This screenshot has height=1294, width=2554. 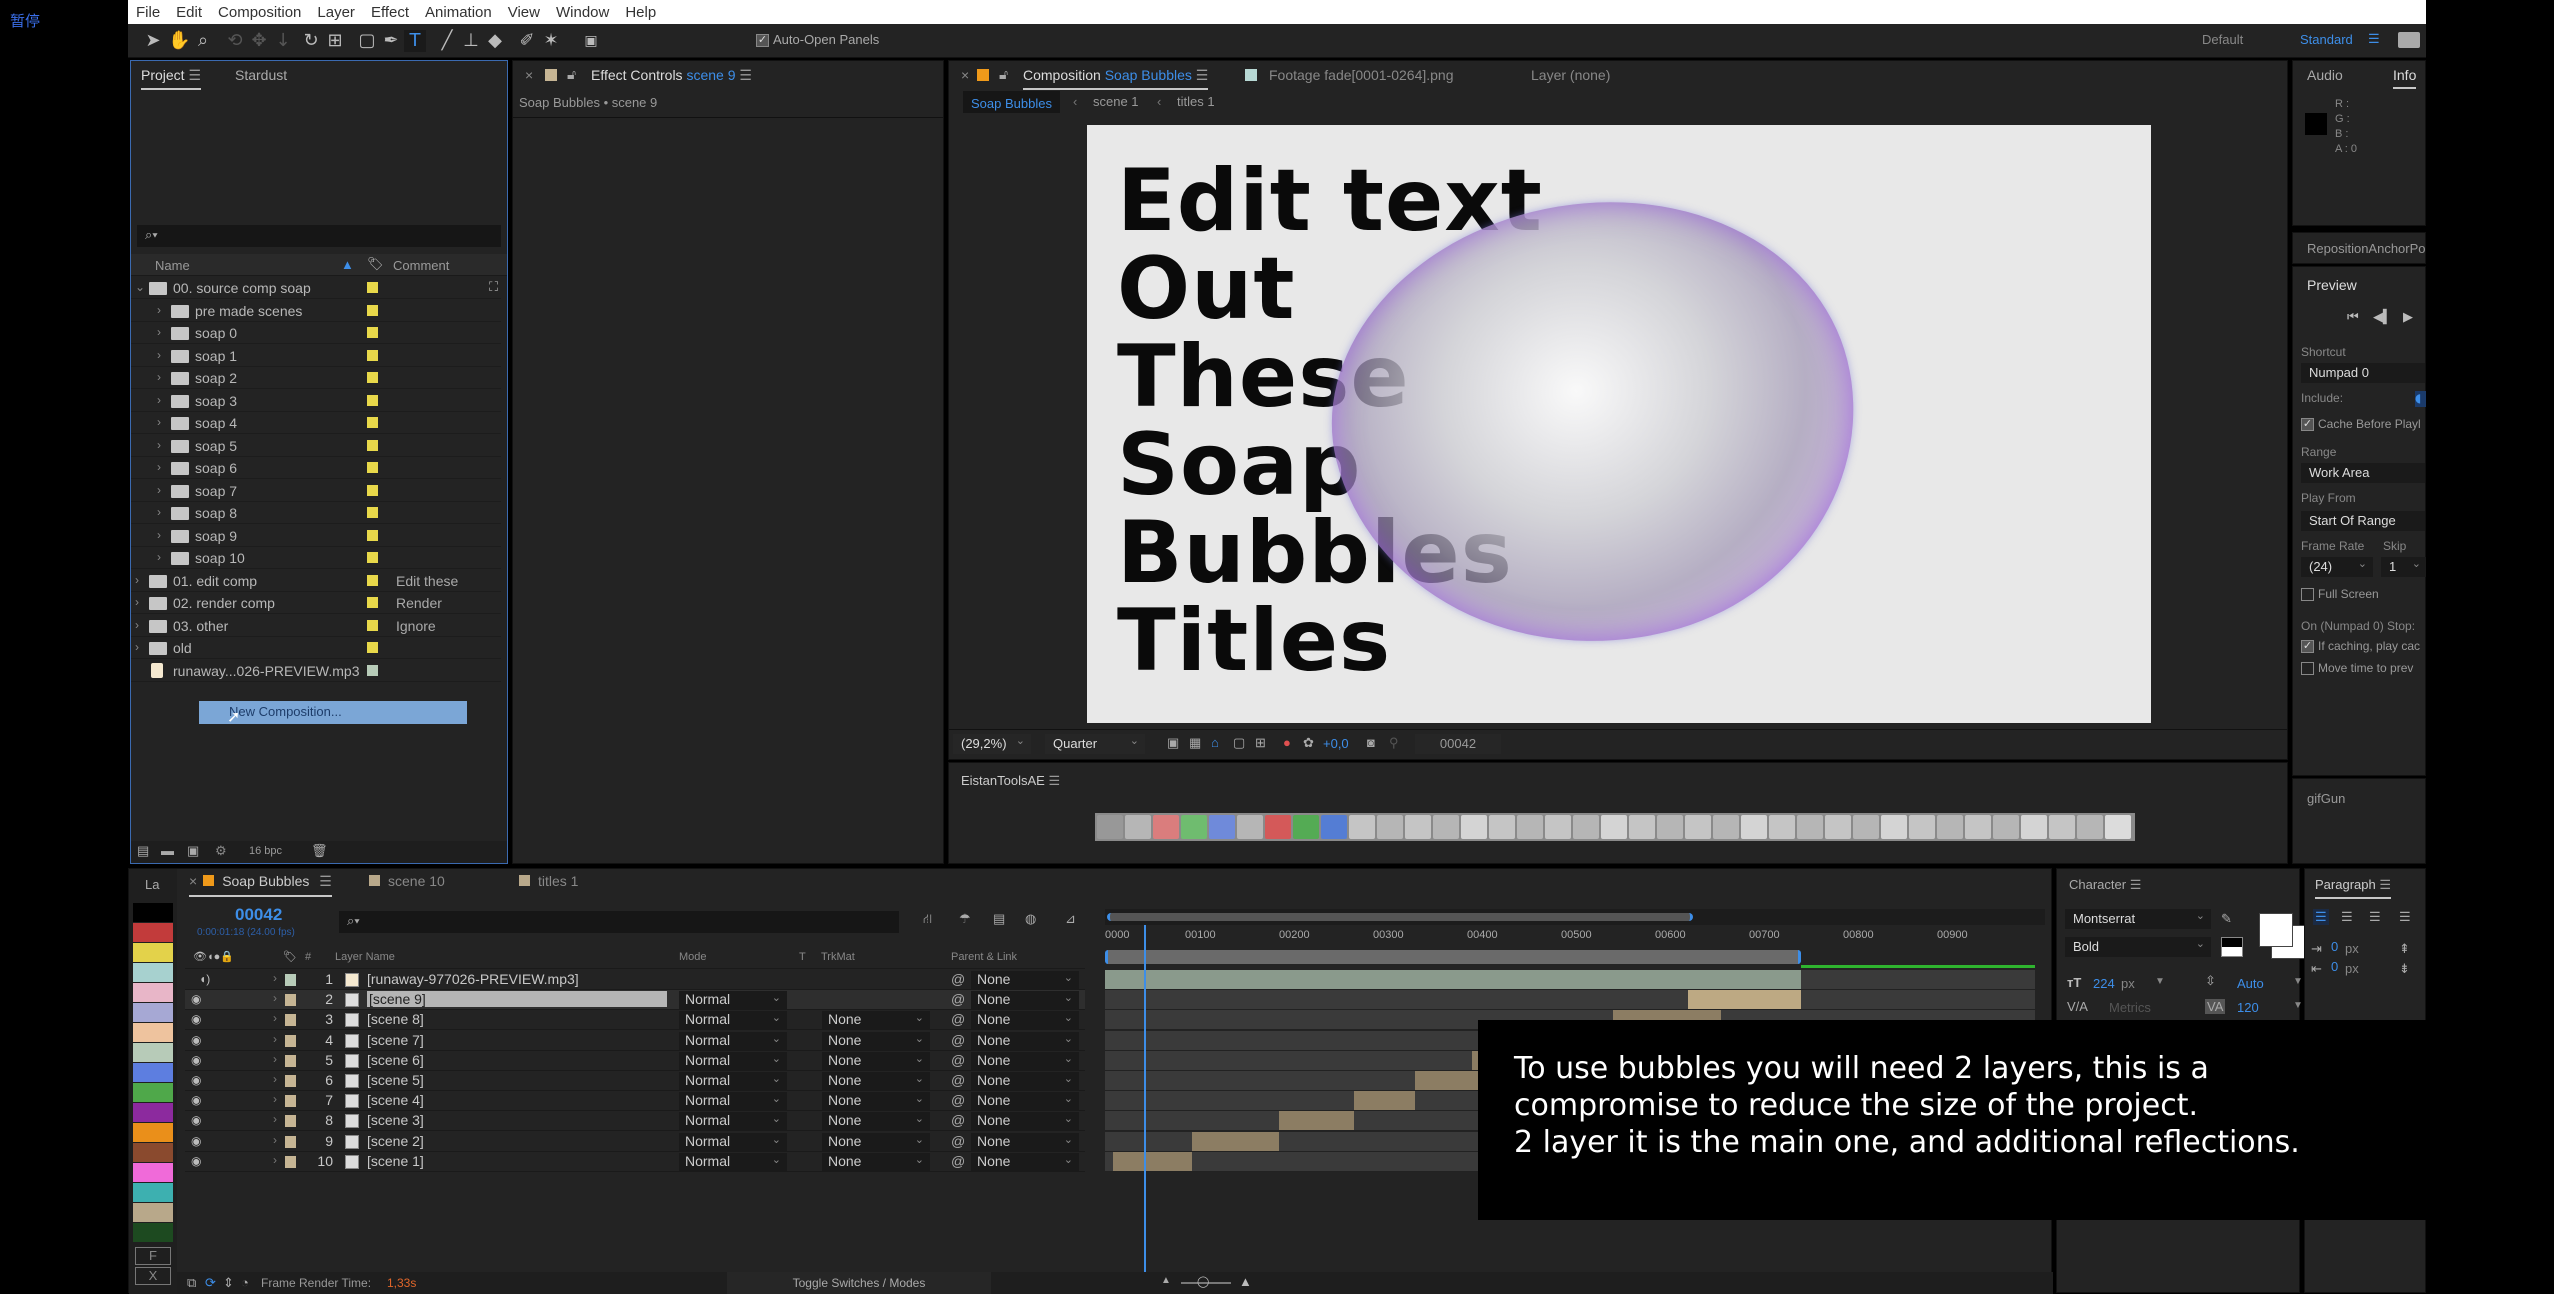 What do you see at coordinates (817, 40) in the screenshot?
I see `auto-open-panels-checkbox: ✓ Auto-Open Panels` at bounding box center [817, 40].